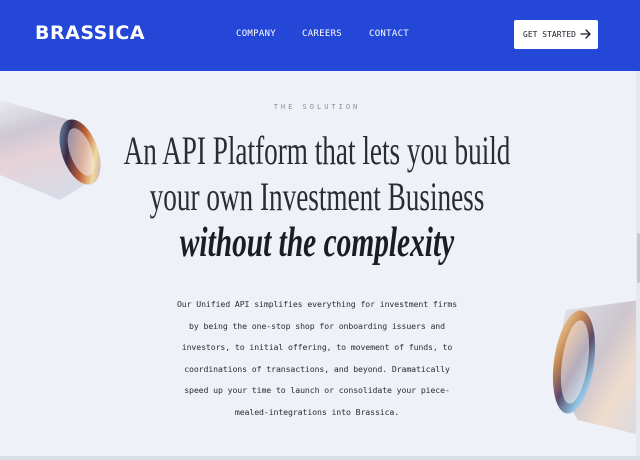 Image resolution: width=640 pixels, height=460 pixels. I want to click on headline-emphasis: without the complexity, so click(317, 243).